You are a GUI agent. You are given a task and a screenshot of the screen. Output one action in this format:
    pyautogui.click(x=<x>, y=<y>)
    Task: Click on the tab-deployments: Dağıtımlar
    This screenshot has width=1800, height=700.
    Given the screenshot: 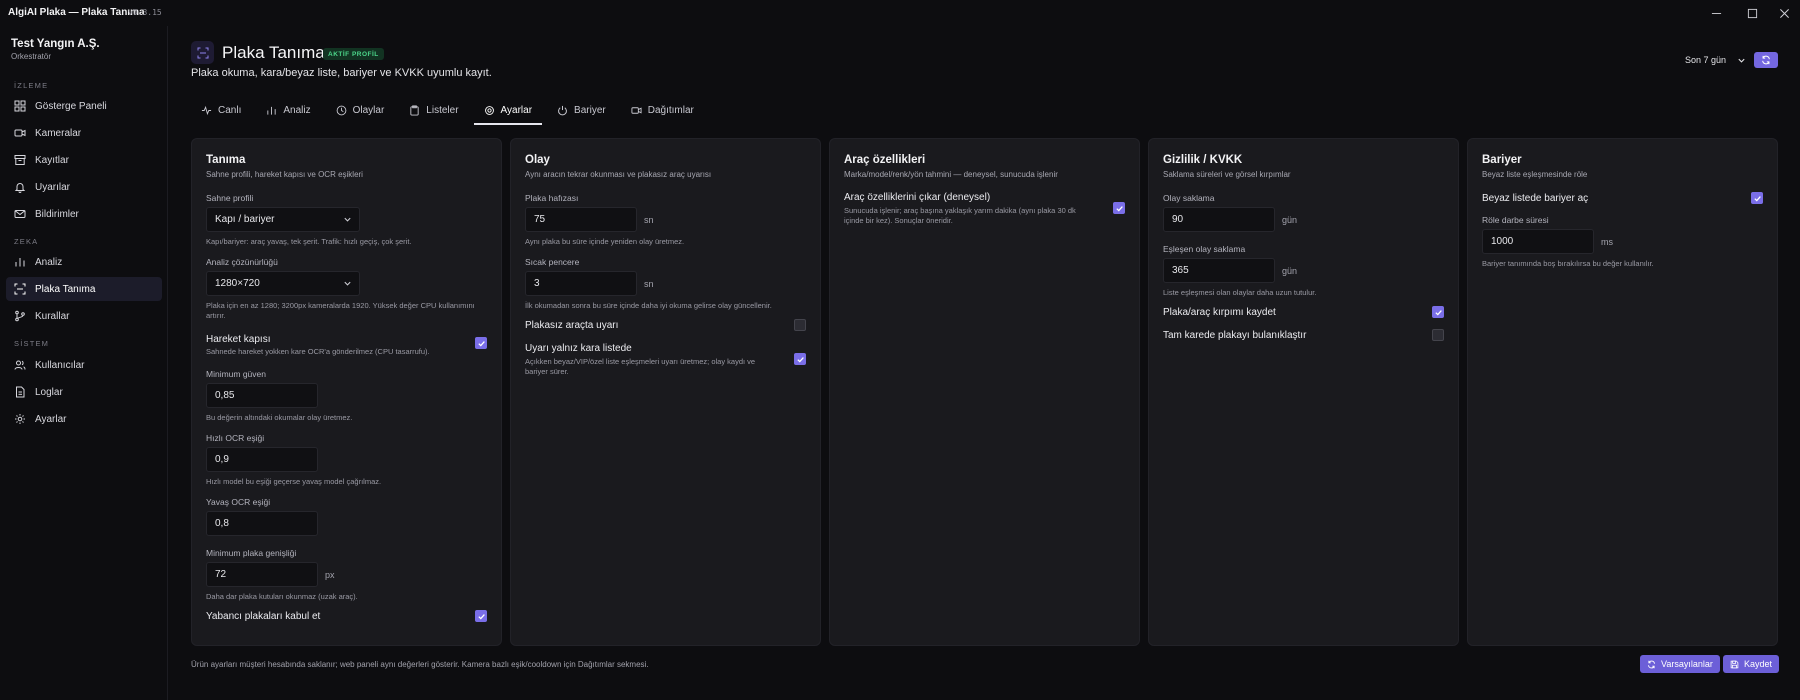 What is the action you would take?
    pyautogui.click(x=662, y=110)
    